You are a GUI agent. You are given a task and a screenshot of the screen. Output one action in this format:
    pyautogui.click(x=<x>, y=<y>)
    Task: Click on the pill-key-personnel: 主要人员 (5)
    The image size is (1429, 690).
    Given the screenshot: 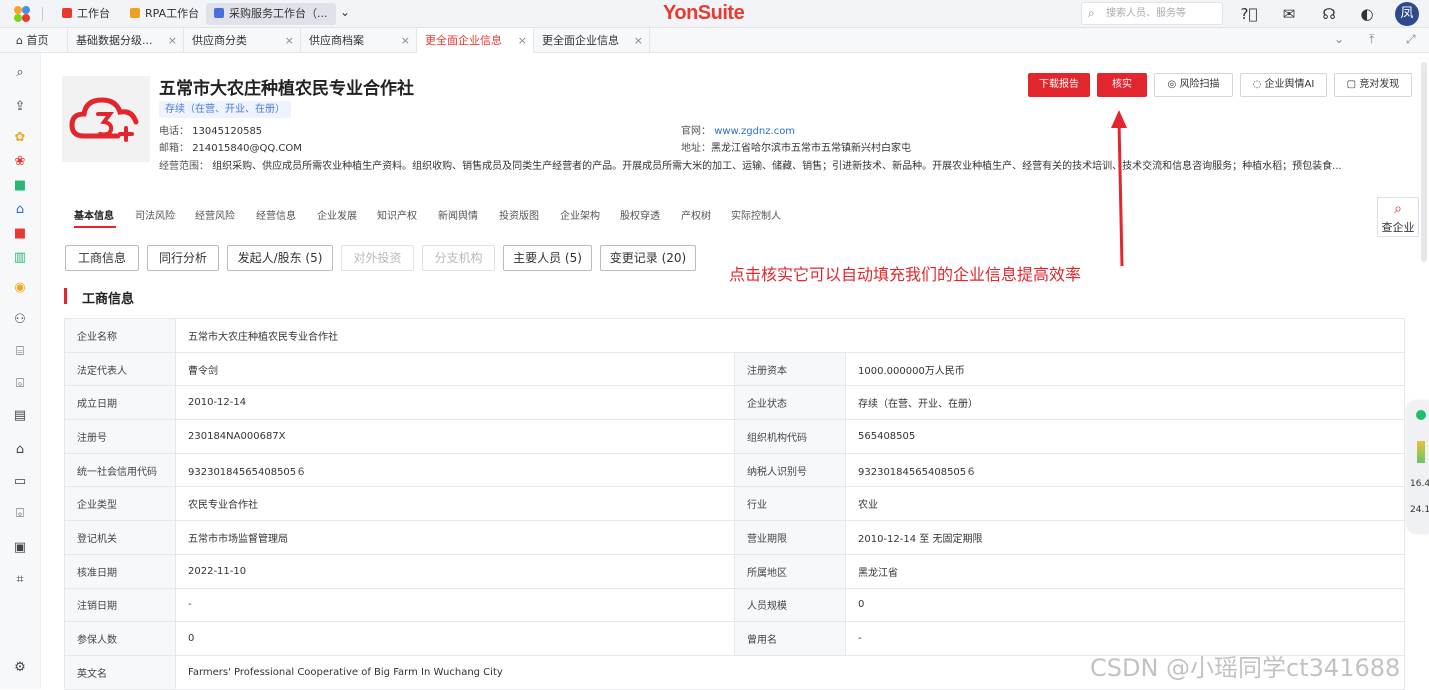 What is the action you would take?
    pyautogui.click(x=547, y=258)
    